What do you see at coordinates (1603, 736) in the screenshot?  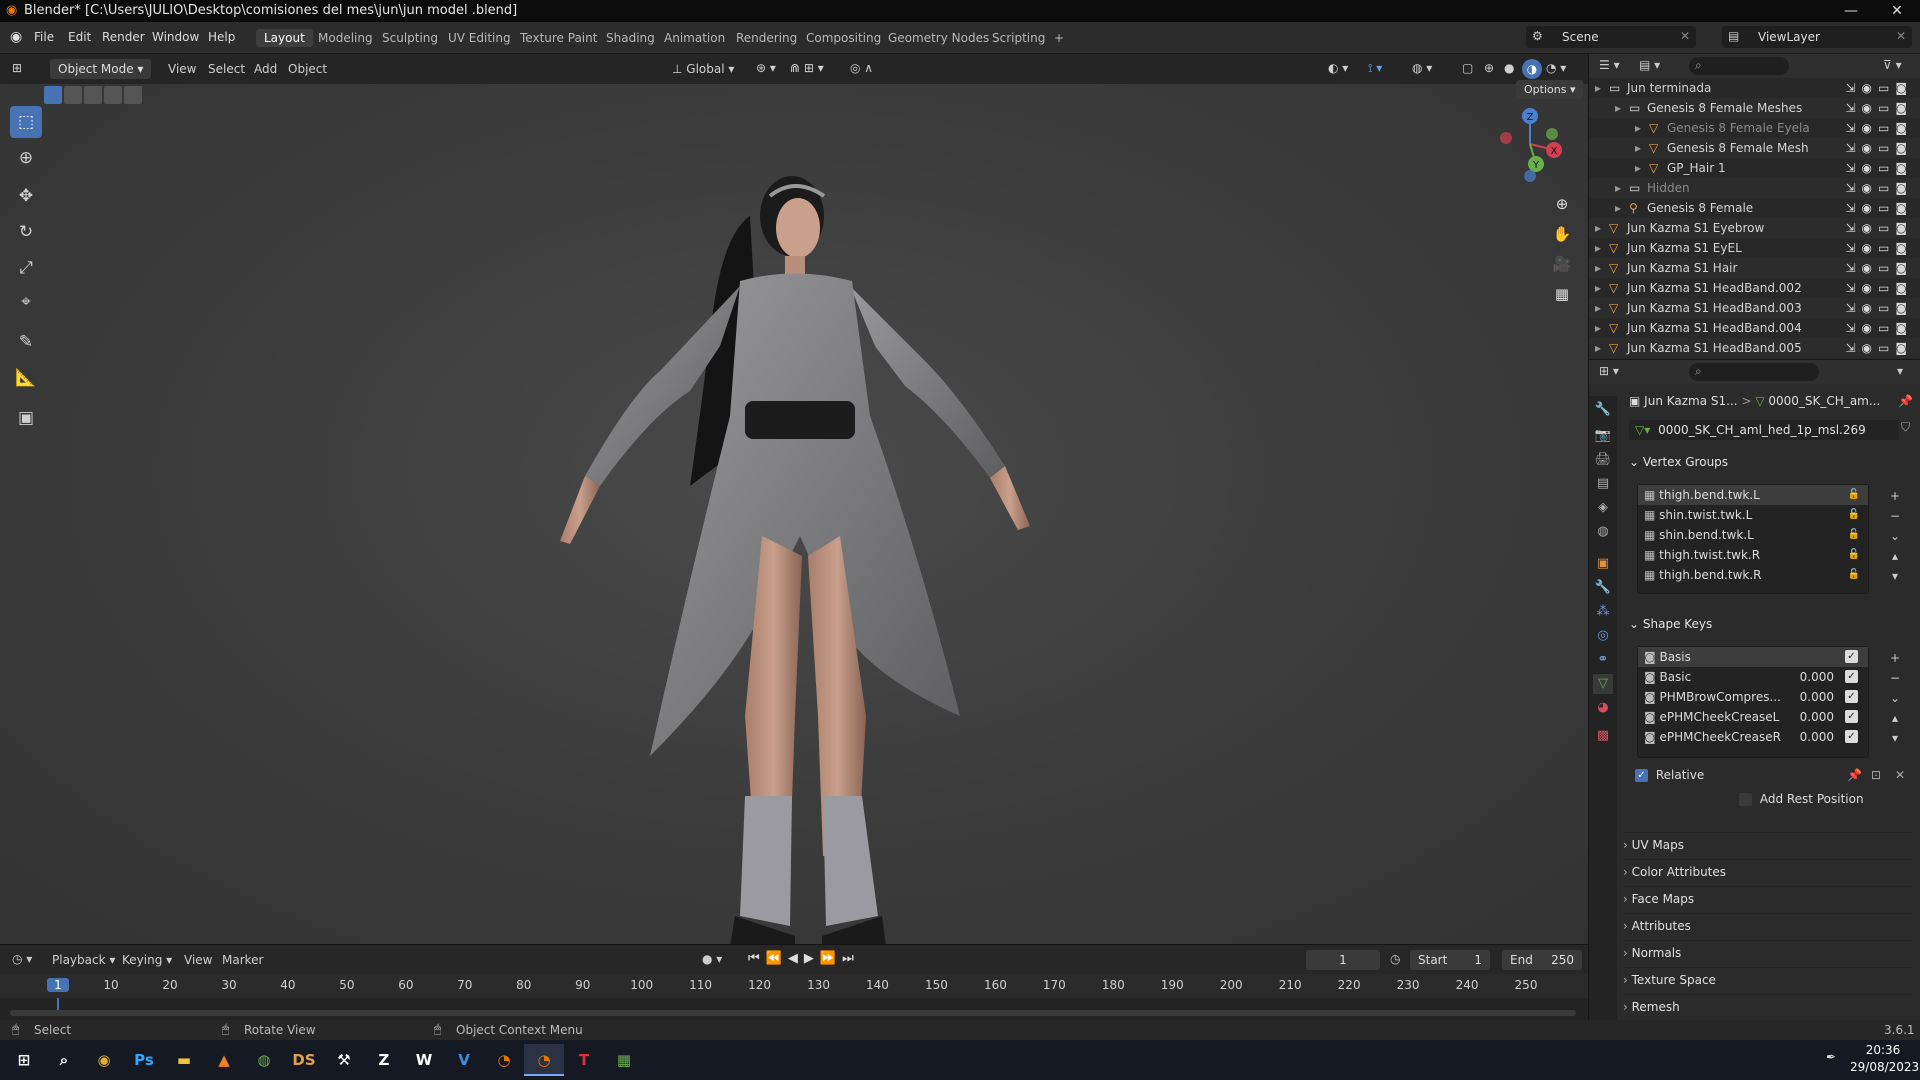 I see `texture-tab-icon: ▩` at bounding box center [1603, 736].